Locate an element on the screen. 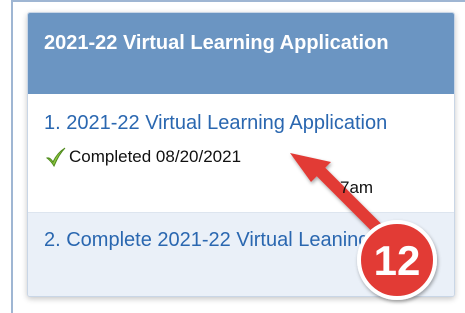  complete-virtual-leaning-app-link: 2. Complete 2021-22 Virtual Leaning App. is located at coordinates (249, 240).